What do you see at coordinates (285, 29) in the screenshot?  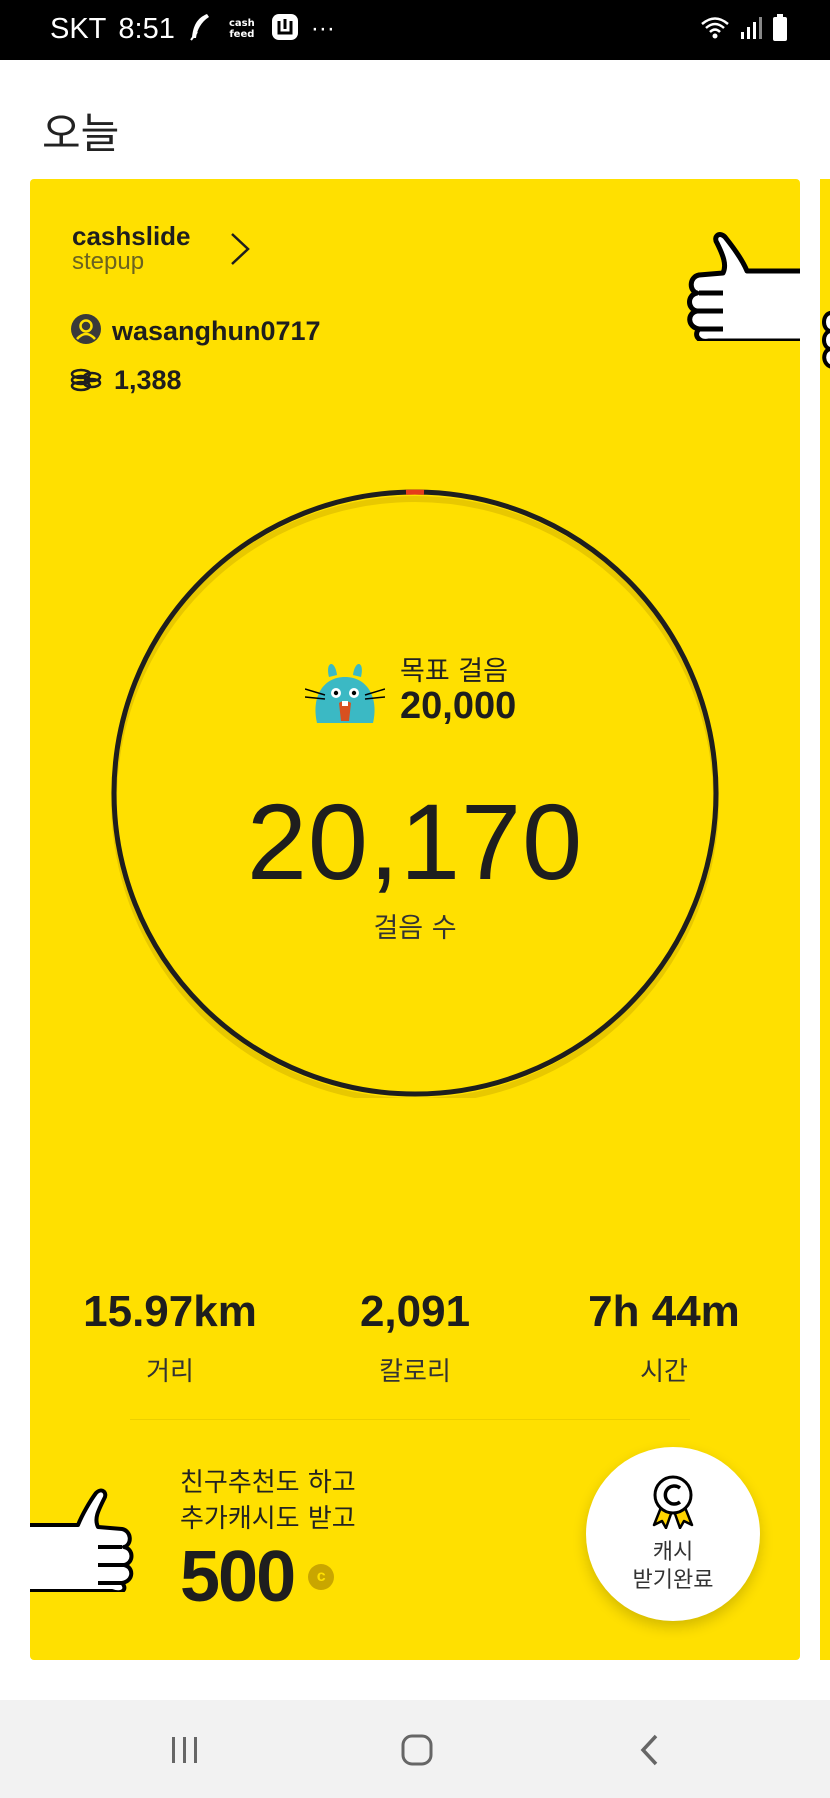 I see `app-badge-icon` at bounding box center [285, 29].